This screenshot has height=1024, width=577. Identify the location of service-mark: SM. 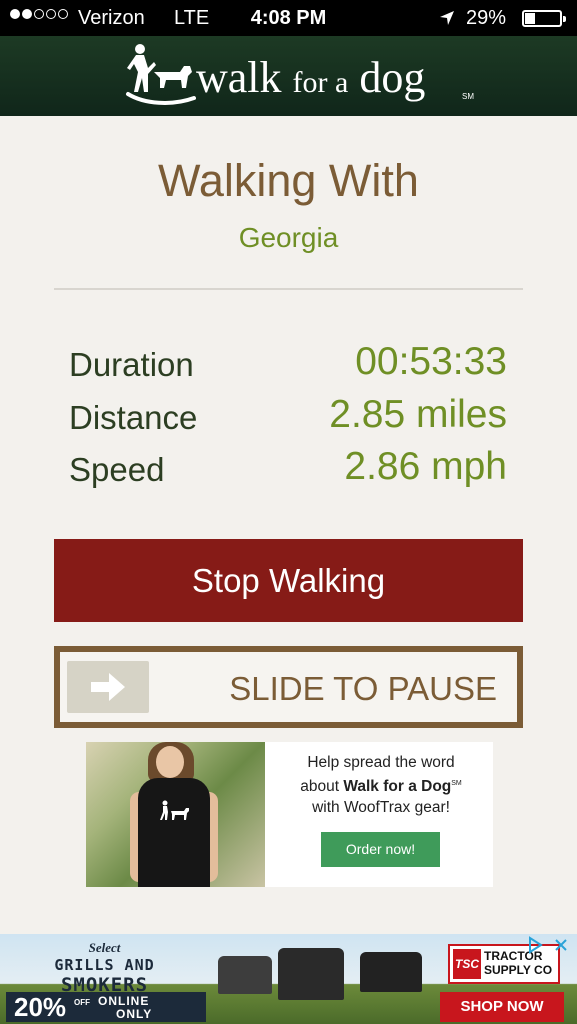
(468, 96).